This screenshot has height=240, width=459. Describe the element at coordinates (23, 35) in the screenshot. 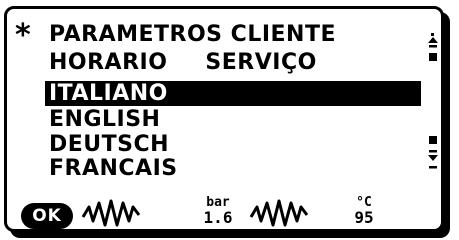

I see `current-item-marker: *` at that location.